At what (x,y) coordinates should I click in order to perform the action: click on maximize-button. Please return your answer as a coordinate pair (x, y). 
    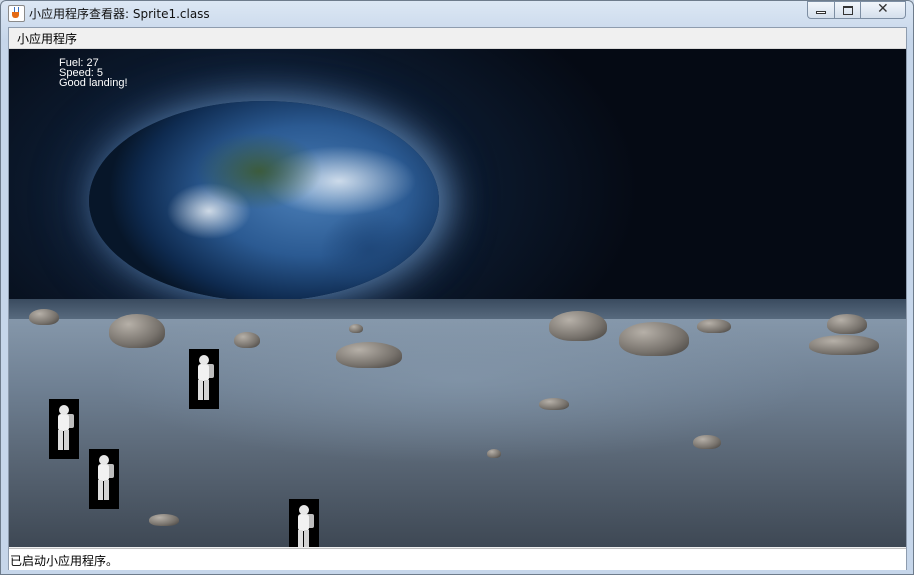
    Looking at the image, I should click on (847, 10).